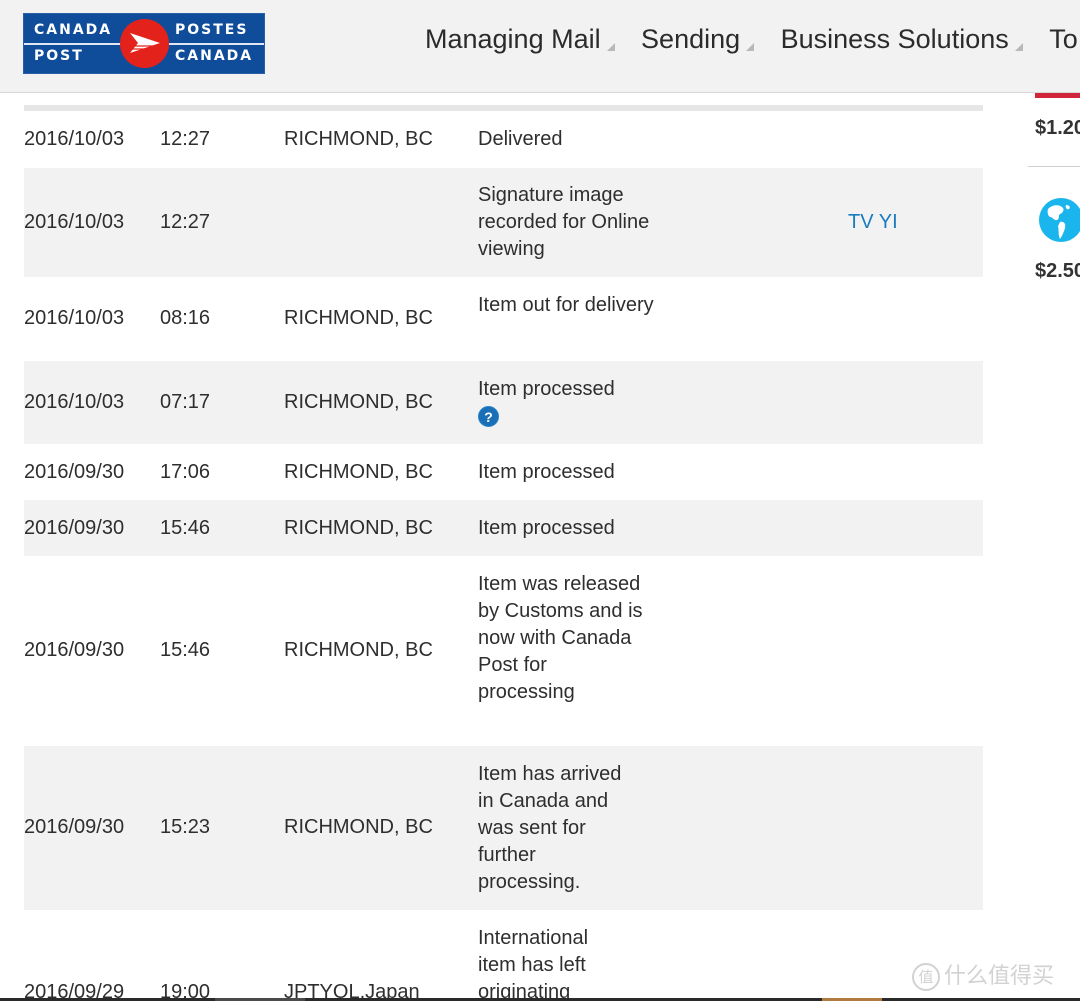 Image resolution: width=1080 pixels, height=1001 pixels. Describe the element at coordinates (894, 39) in the screenshot. I see `nav-label: Business Solutions` at that location.